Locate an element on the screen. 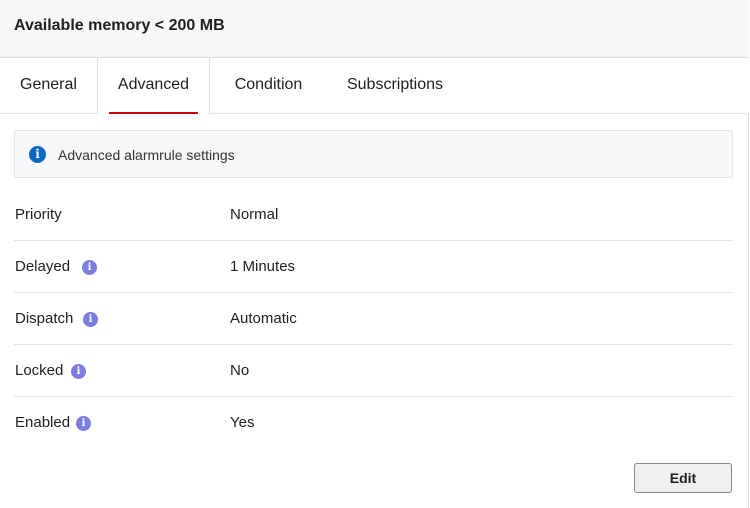 The width and height of the screenshot is (750, 508). setting-label: Enabled is located at coordinates (43, 422).